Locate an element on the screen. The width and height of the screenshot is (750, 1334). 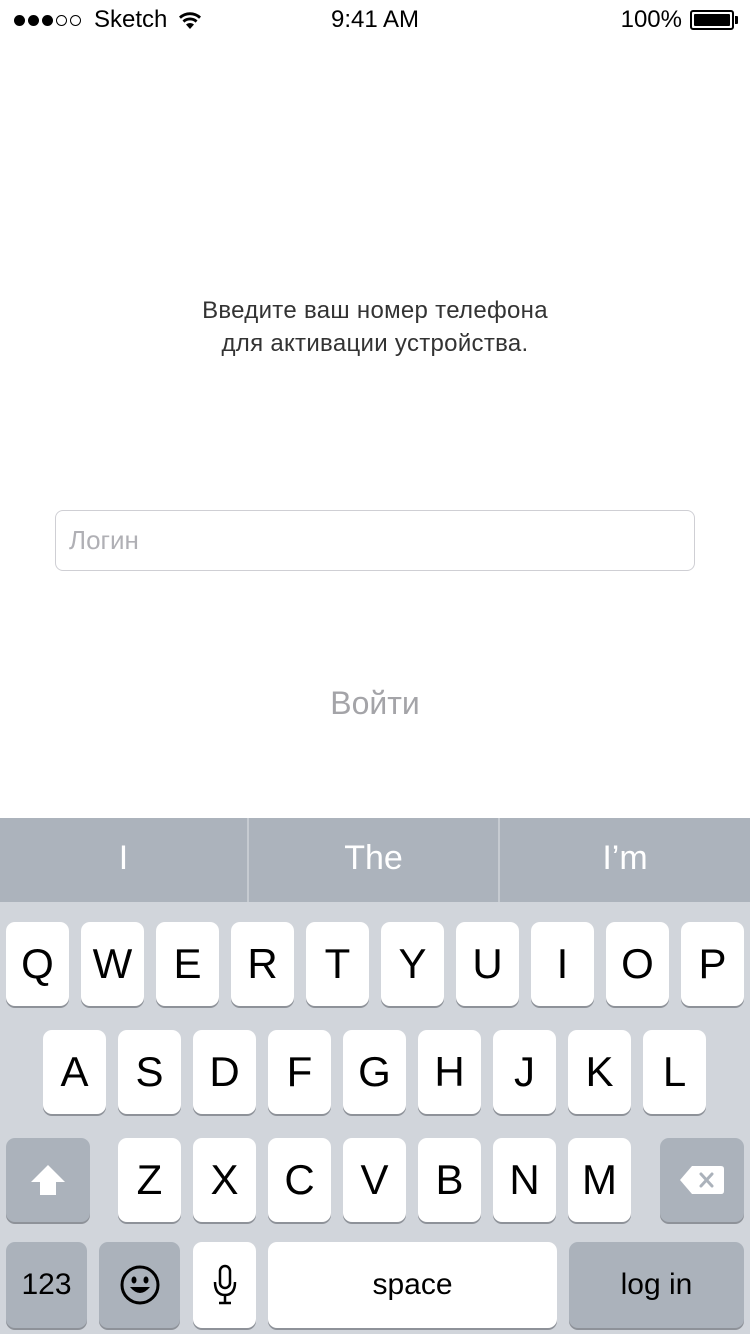
key-w: W is located at coordinates (112, 964).